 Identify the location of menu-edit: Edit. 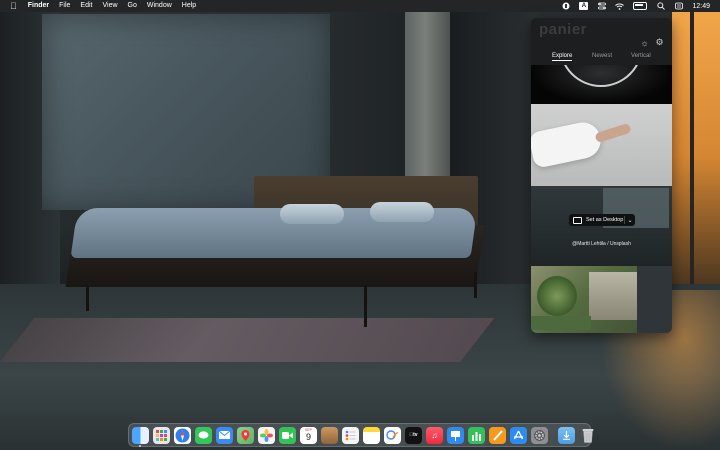
(86, 6).